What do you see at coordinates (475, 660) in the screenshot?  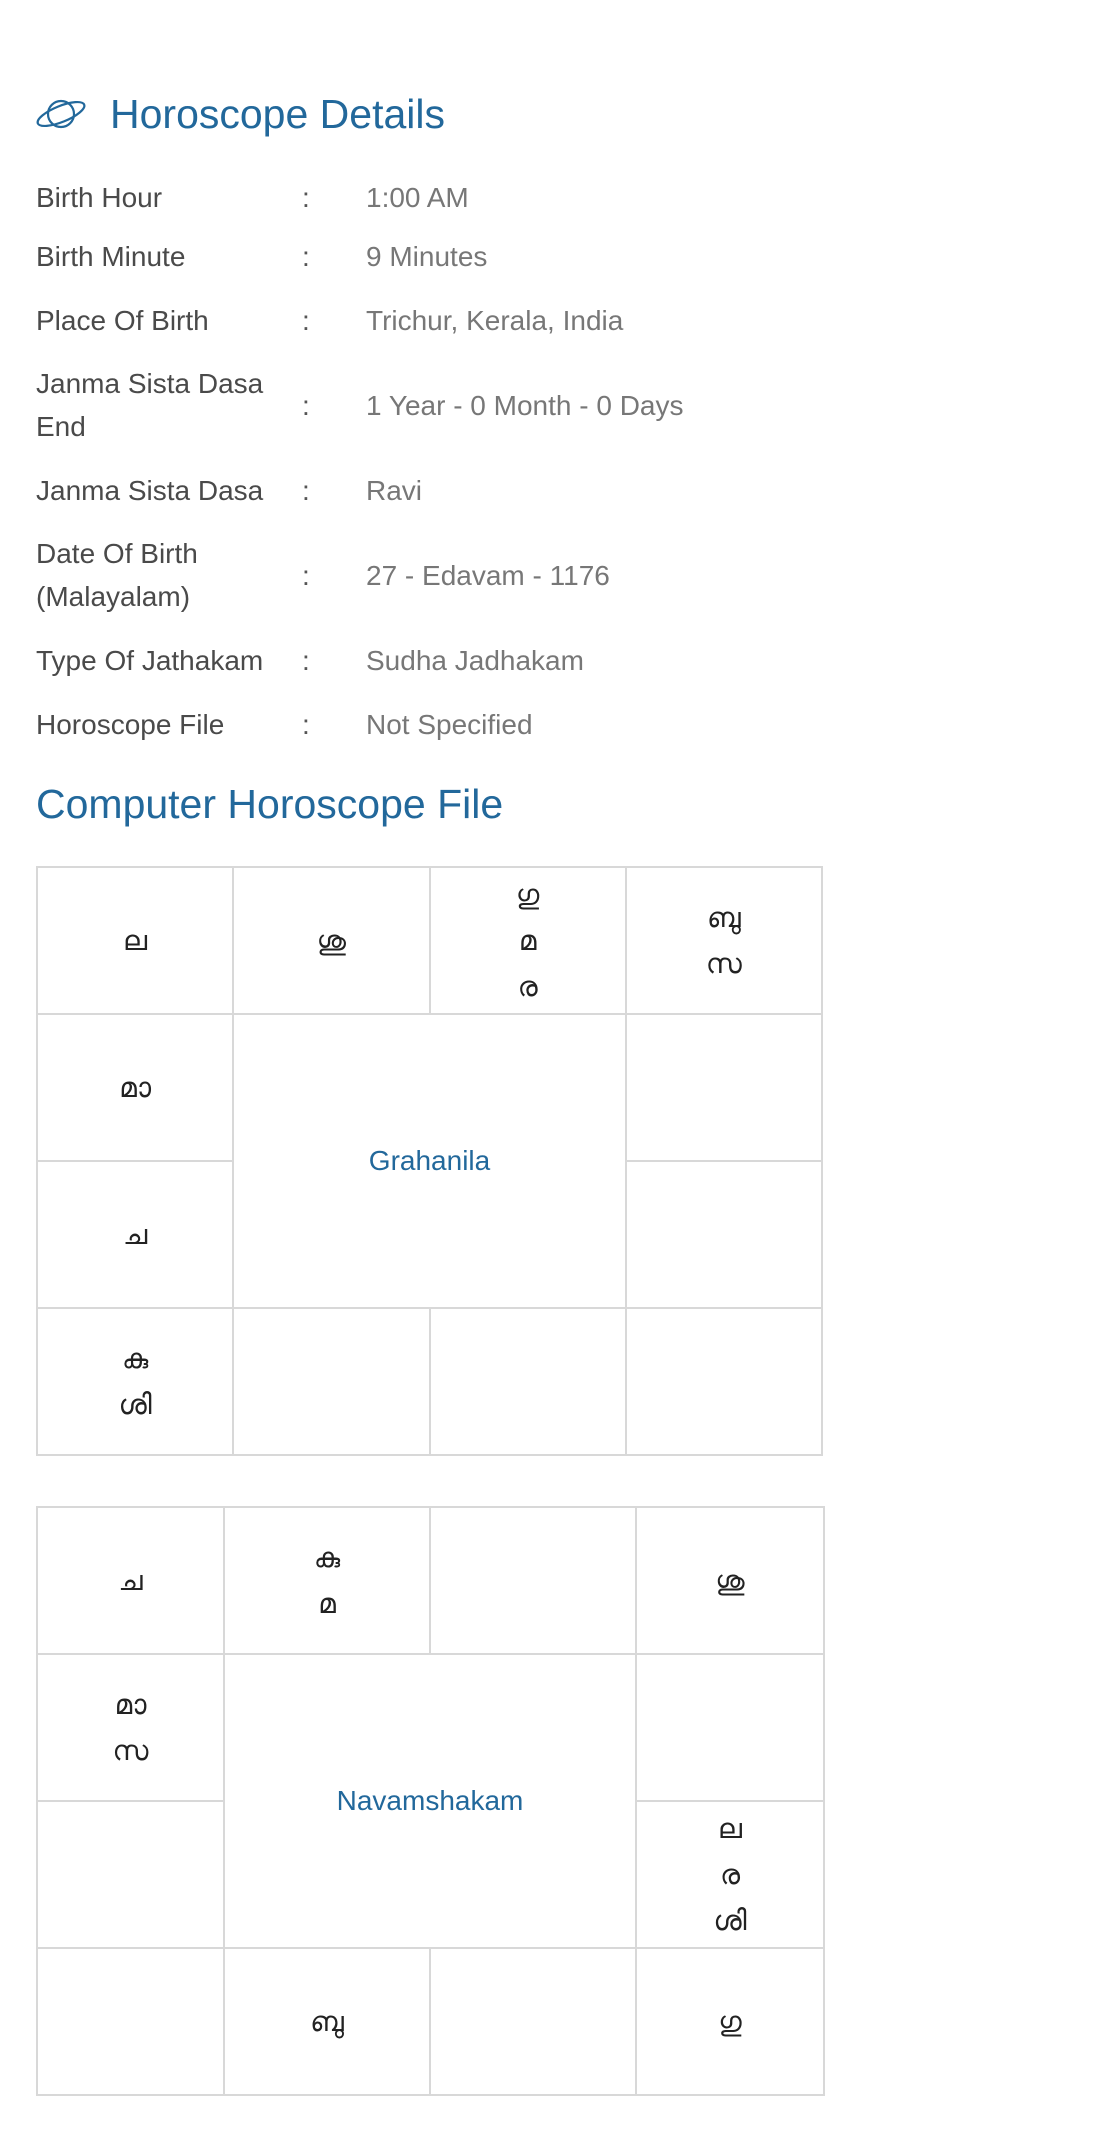 I see `detail-value: Sudha Jadhakam` at bounding box center [475, 660].